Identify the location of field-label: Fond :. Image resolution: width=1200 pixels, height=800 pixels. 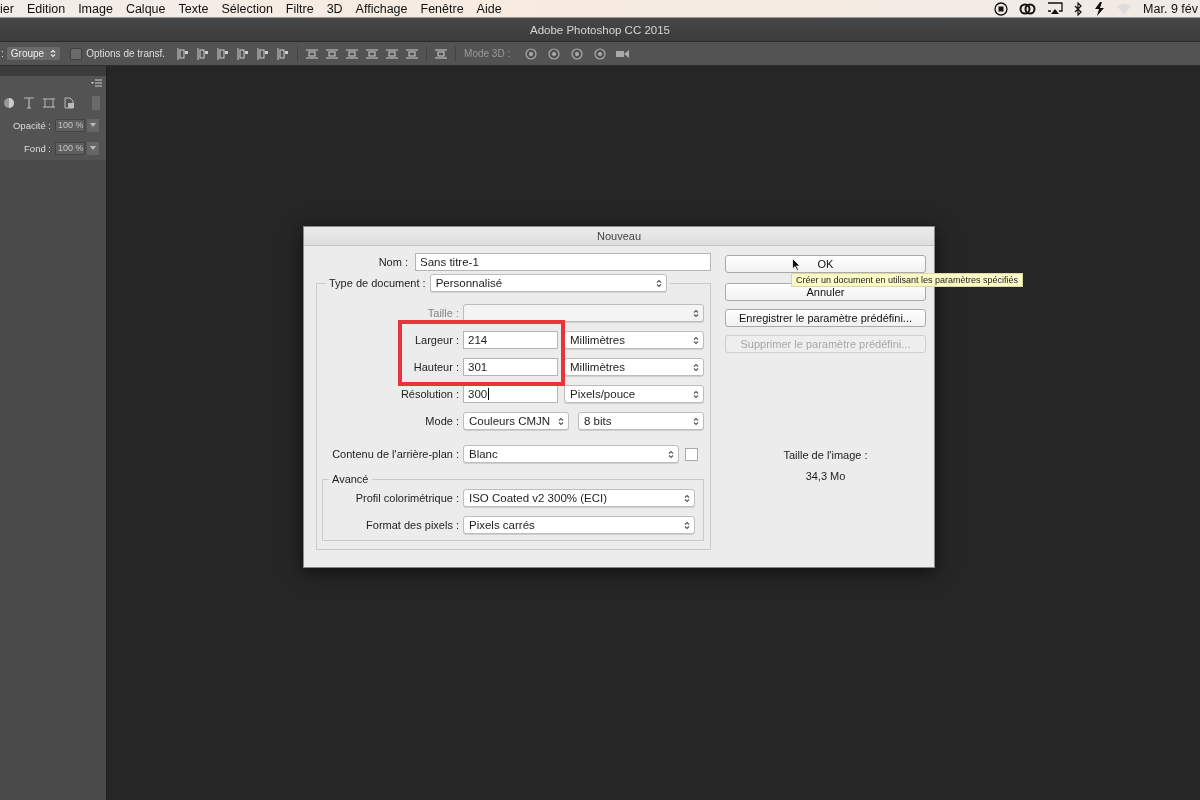
(37, 148).